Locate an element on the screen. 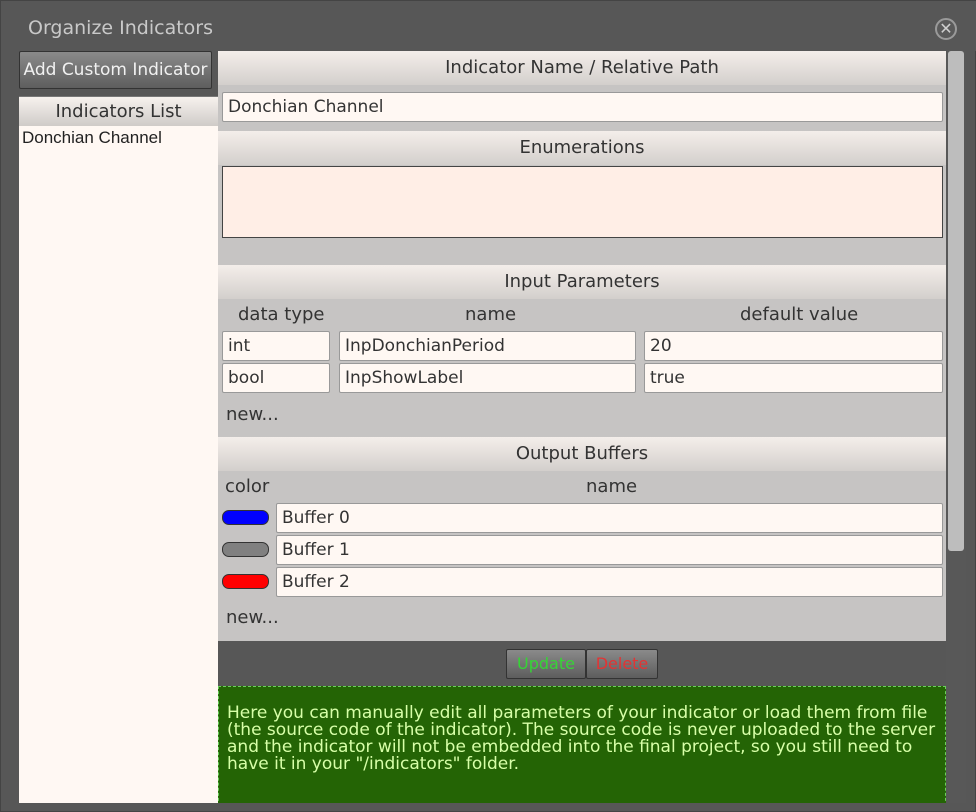  buffer-name-input: Buffer 2 is located at coordinates (609, 582).